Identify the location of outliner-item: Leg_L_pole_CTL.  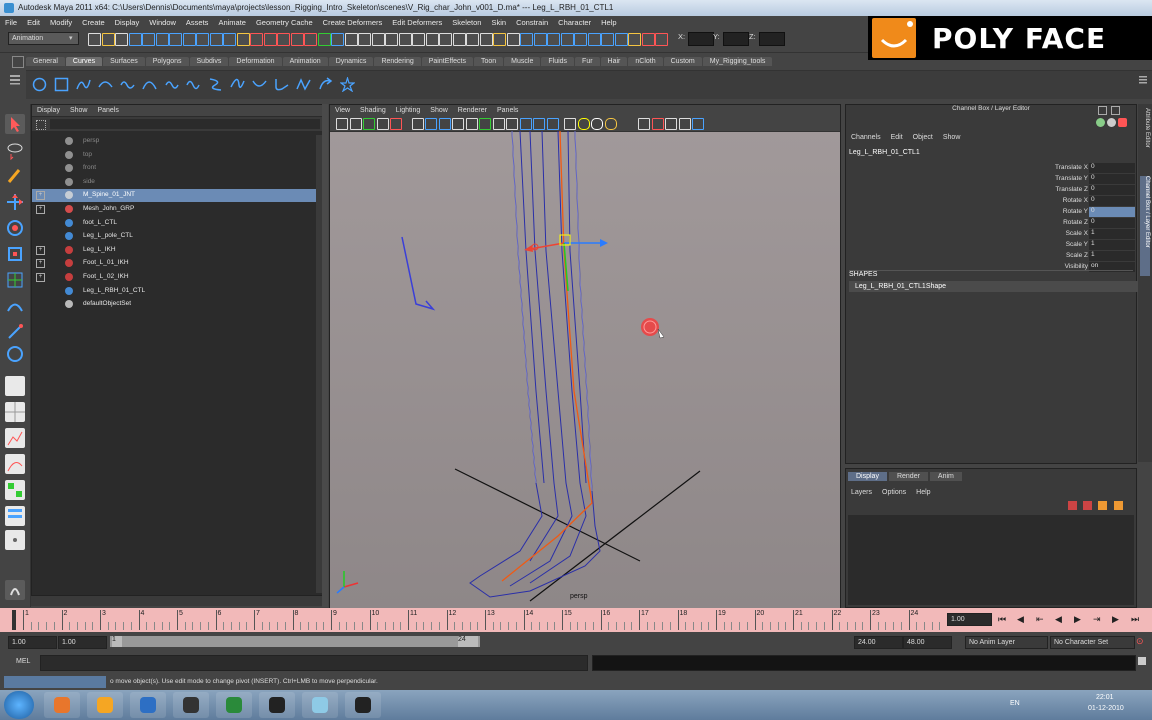
(174, 236).